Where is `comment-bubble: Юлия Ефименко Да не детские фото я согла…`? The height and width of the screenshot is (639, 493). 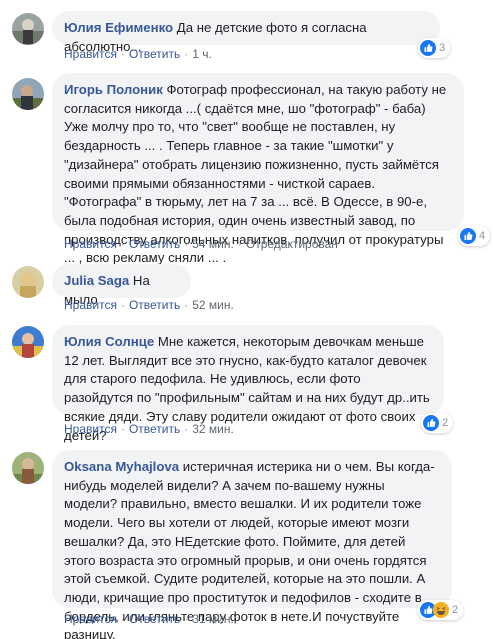 comment-bubble: Юлия Ефименко Да не детские фото я согла… is located at coordinates (246, 32).